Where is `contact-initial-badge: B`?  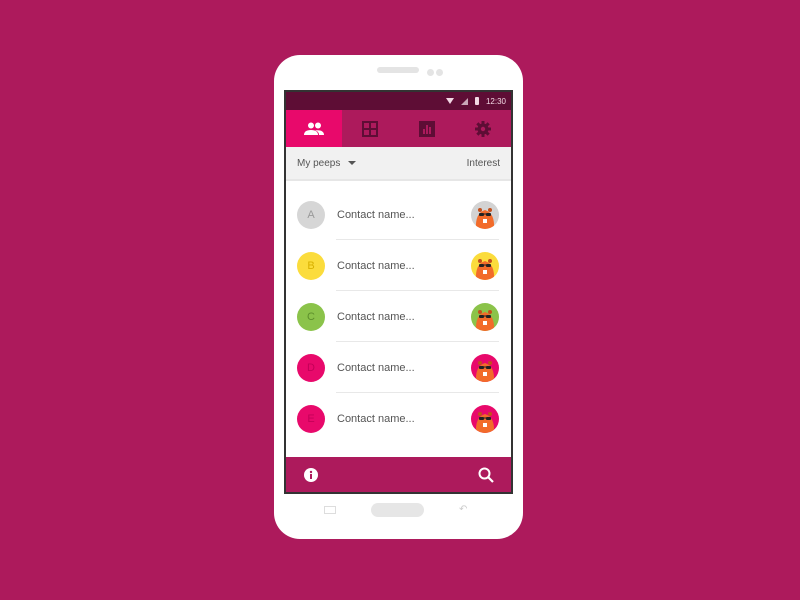
contact-initial-badge: B is located at coordinates (311, 265).